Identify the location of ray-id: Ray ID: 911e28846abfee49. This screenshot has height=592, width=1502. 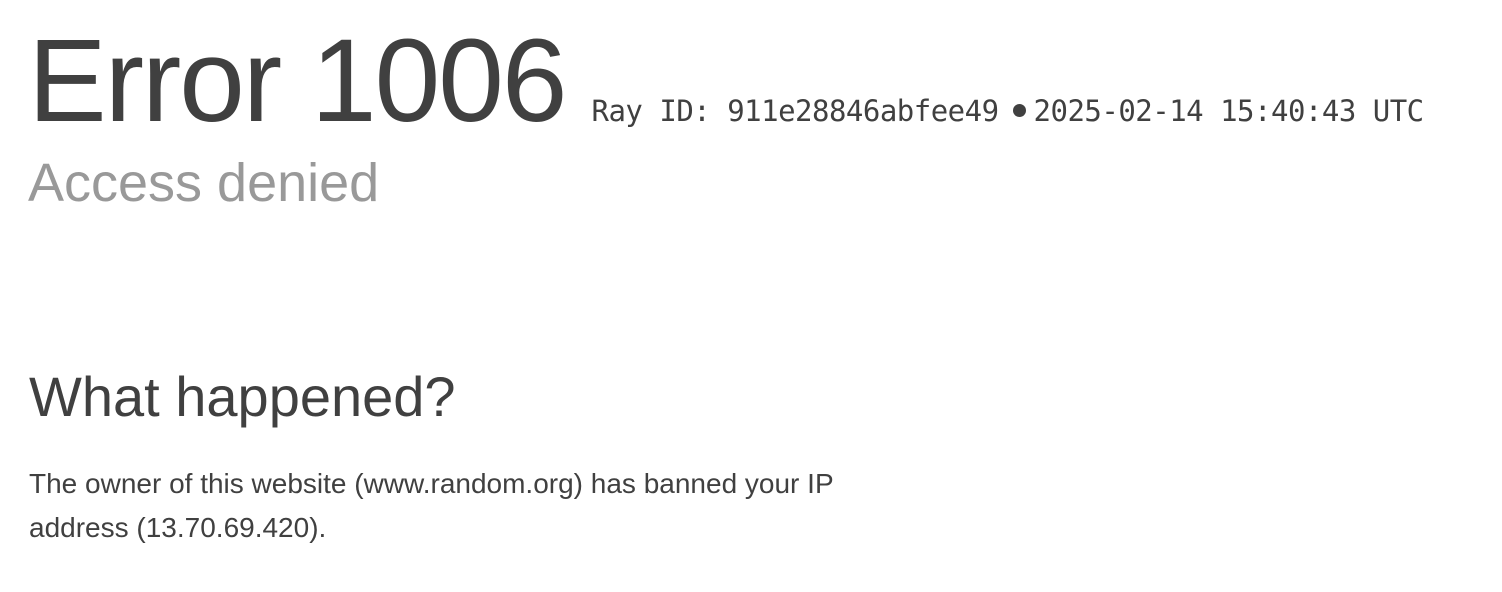
(795, 111).